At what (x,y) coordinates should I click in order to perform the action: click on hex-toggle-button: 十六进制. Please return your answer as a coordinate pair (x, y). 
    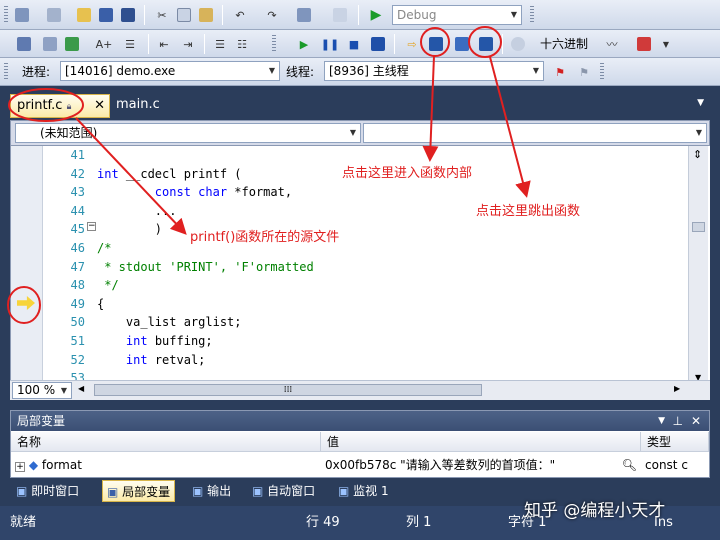
    Looking at the image, I should click on (564, 44).